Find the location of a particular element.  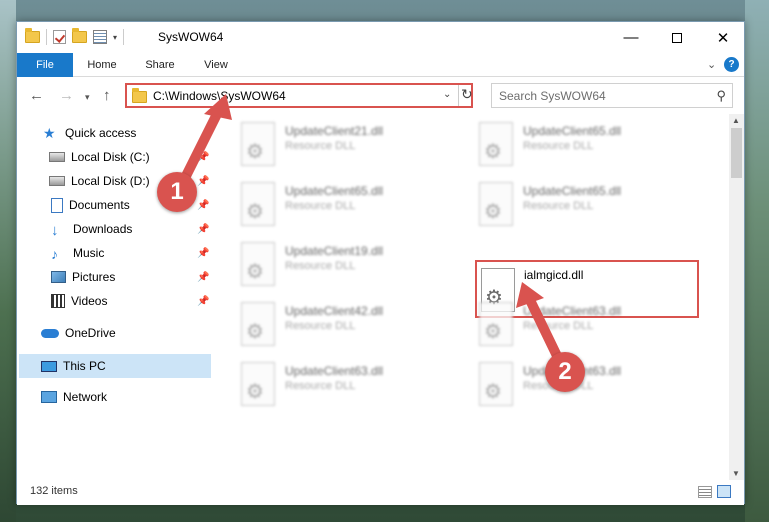

sidebar-item-documents: Documents is located at coordinates (90, 205).